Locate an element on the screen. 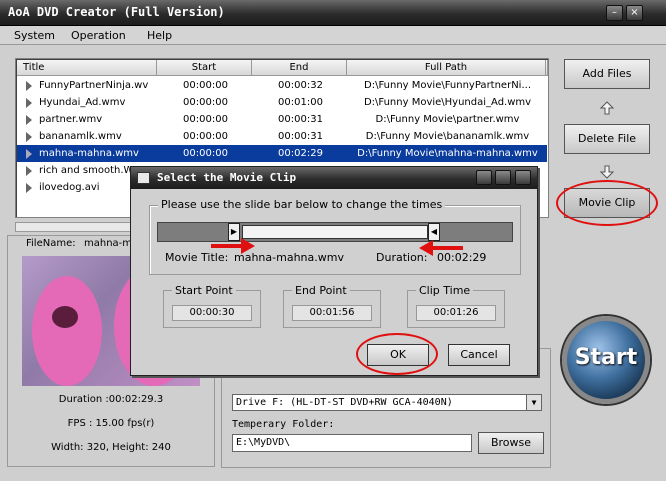 Image resolution: width=666 pixels, height=481 pixels. start-point-value: 00:00:30 is located at coordinates (212, 313).